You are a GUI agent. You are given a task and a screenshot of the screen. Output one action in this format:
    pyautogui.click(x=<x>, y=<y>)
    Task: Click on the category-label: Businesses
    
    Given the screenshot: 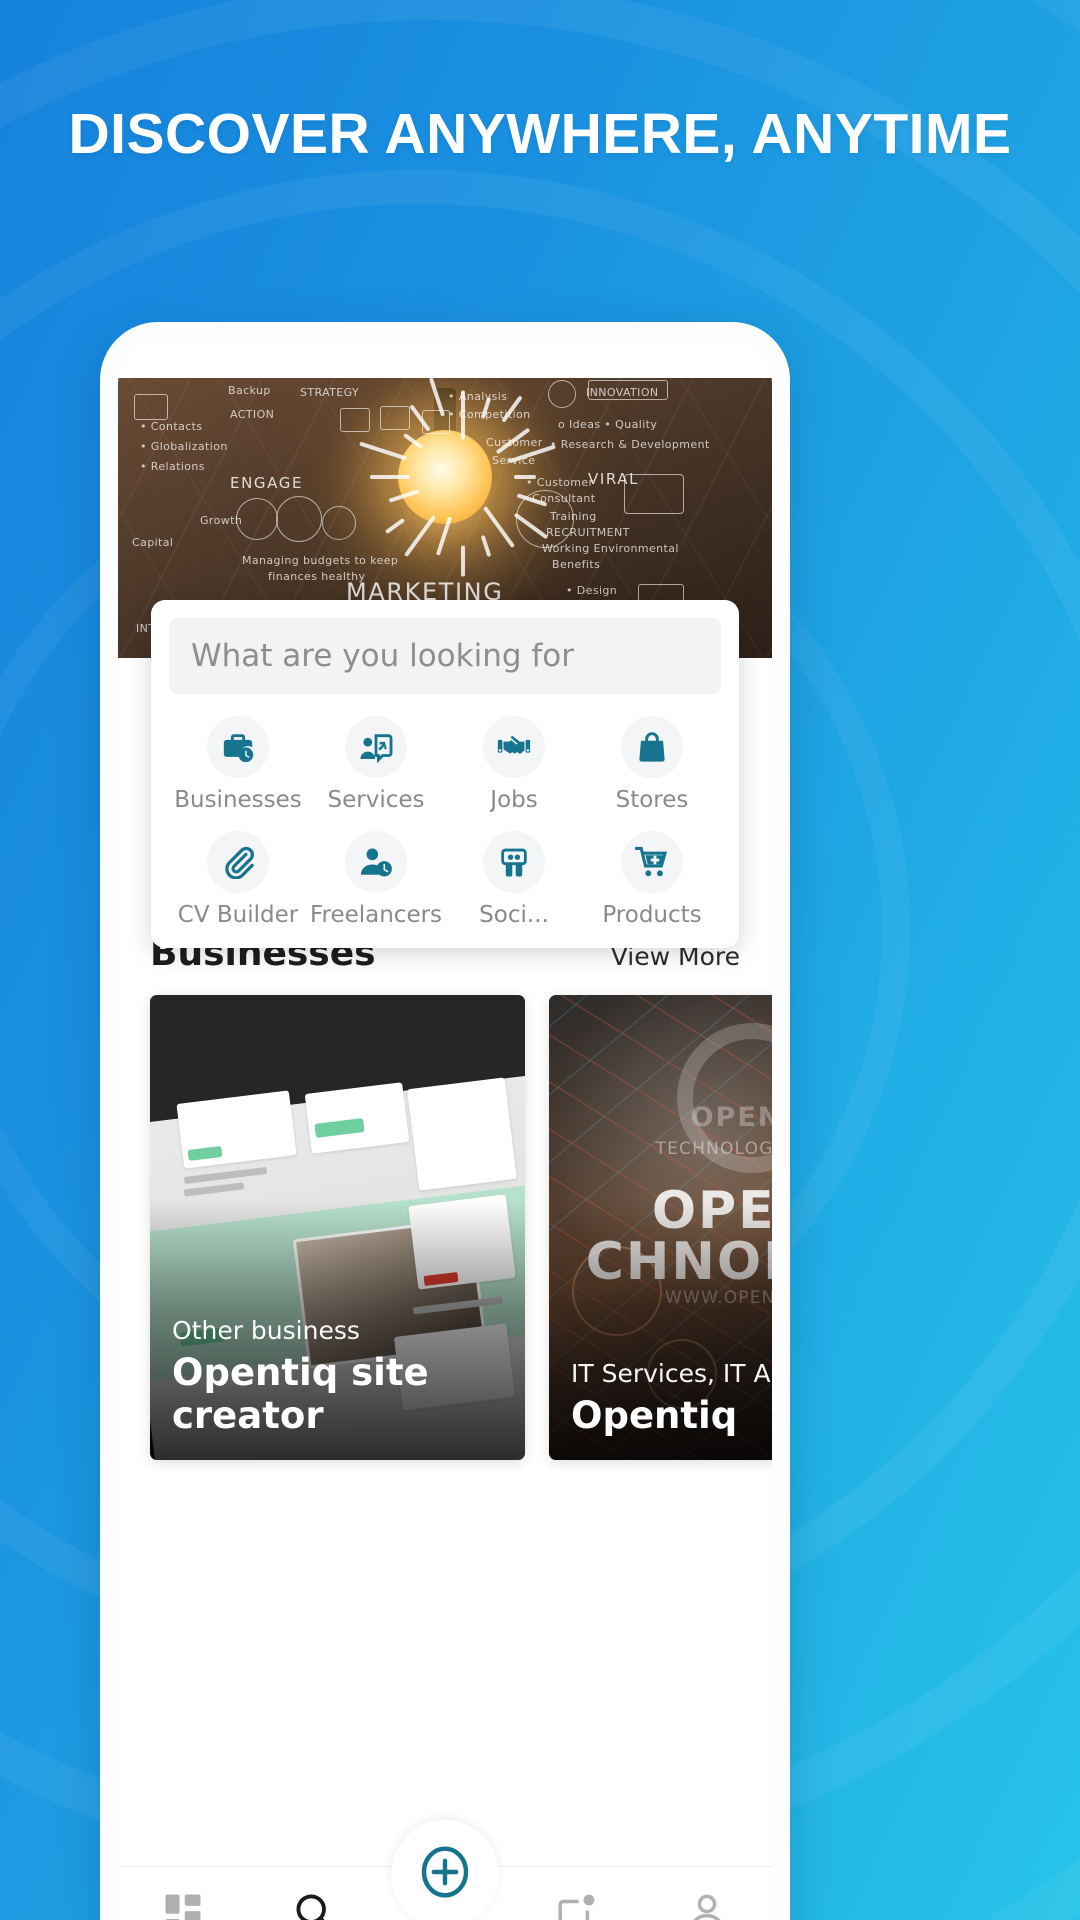 What is the action you would take?
    pyautogui.click(x=238, y=800)
    